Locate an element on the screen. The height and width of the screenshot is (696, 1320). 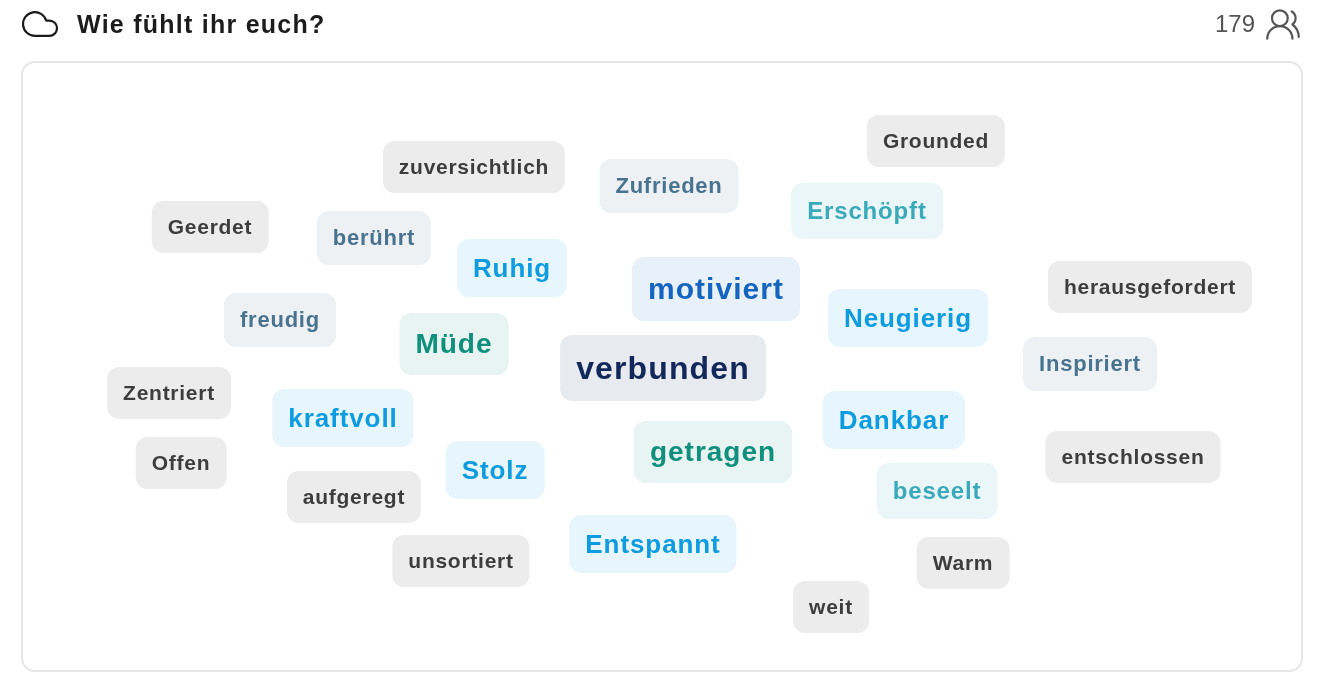
mood-word: Stolz is located at coordinates (495, 470).